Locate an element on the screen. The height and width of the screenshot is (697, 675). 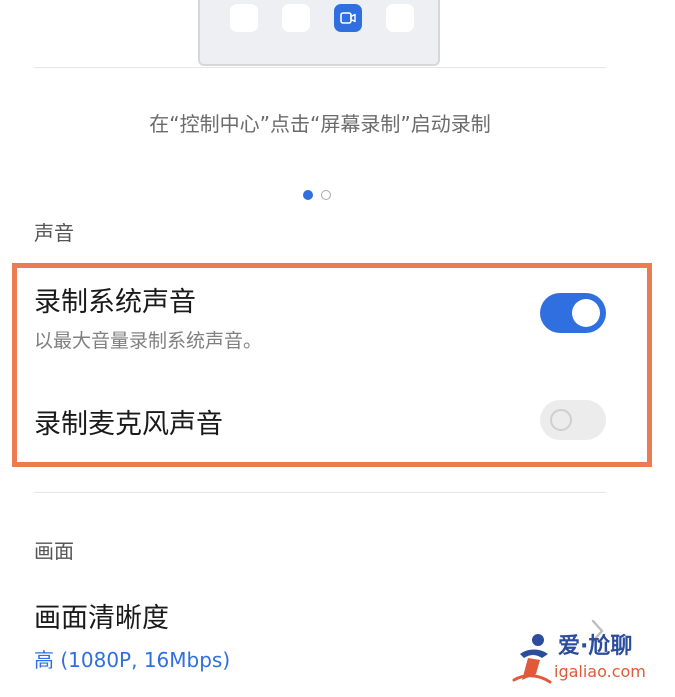
screen-record-tile is located at coordinates (348, 18).